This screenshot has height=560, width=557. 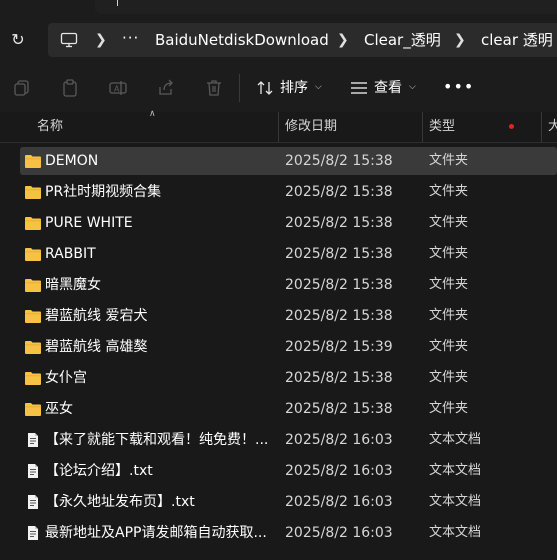 What do you see at coordinates (339, 347) in the screenshot?
I see `file-date: 2025/8/2 15:39` at bounding box center [339, 347].